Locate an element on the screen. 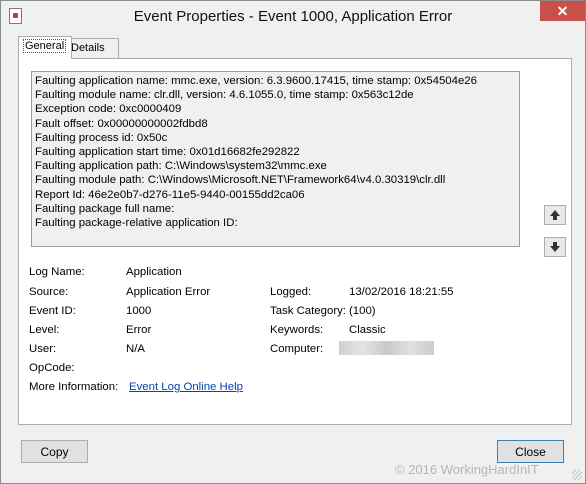 This screenshot has width=586, height=484. previous-event-button is located at coordinates (555, 215).